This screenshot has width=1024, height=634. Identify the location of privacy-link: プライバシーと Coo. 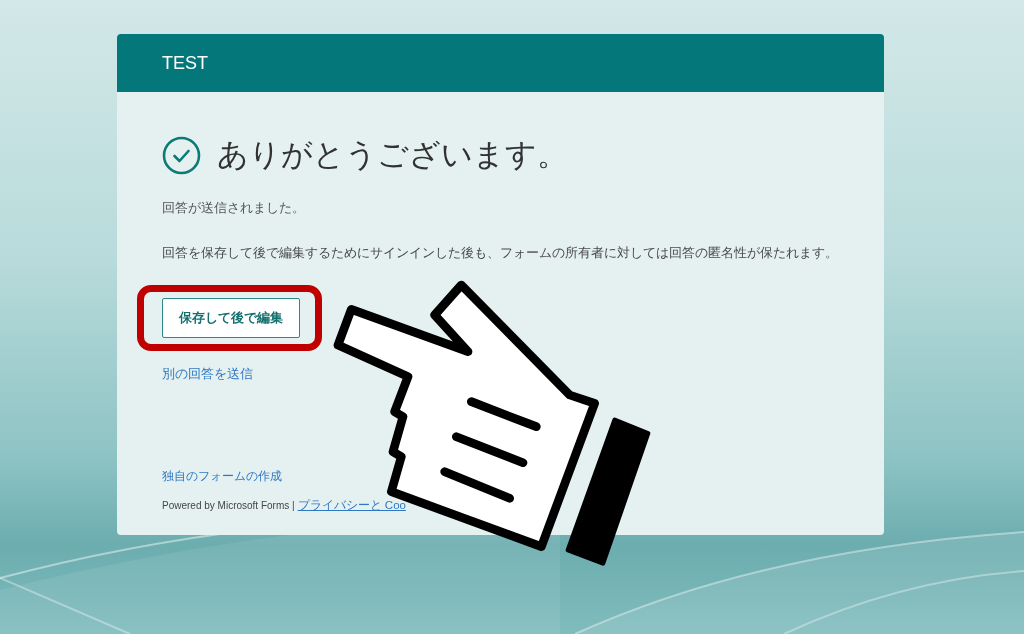
(351, 505).